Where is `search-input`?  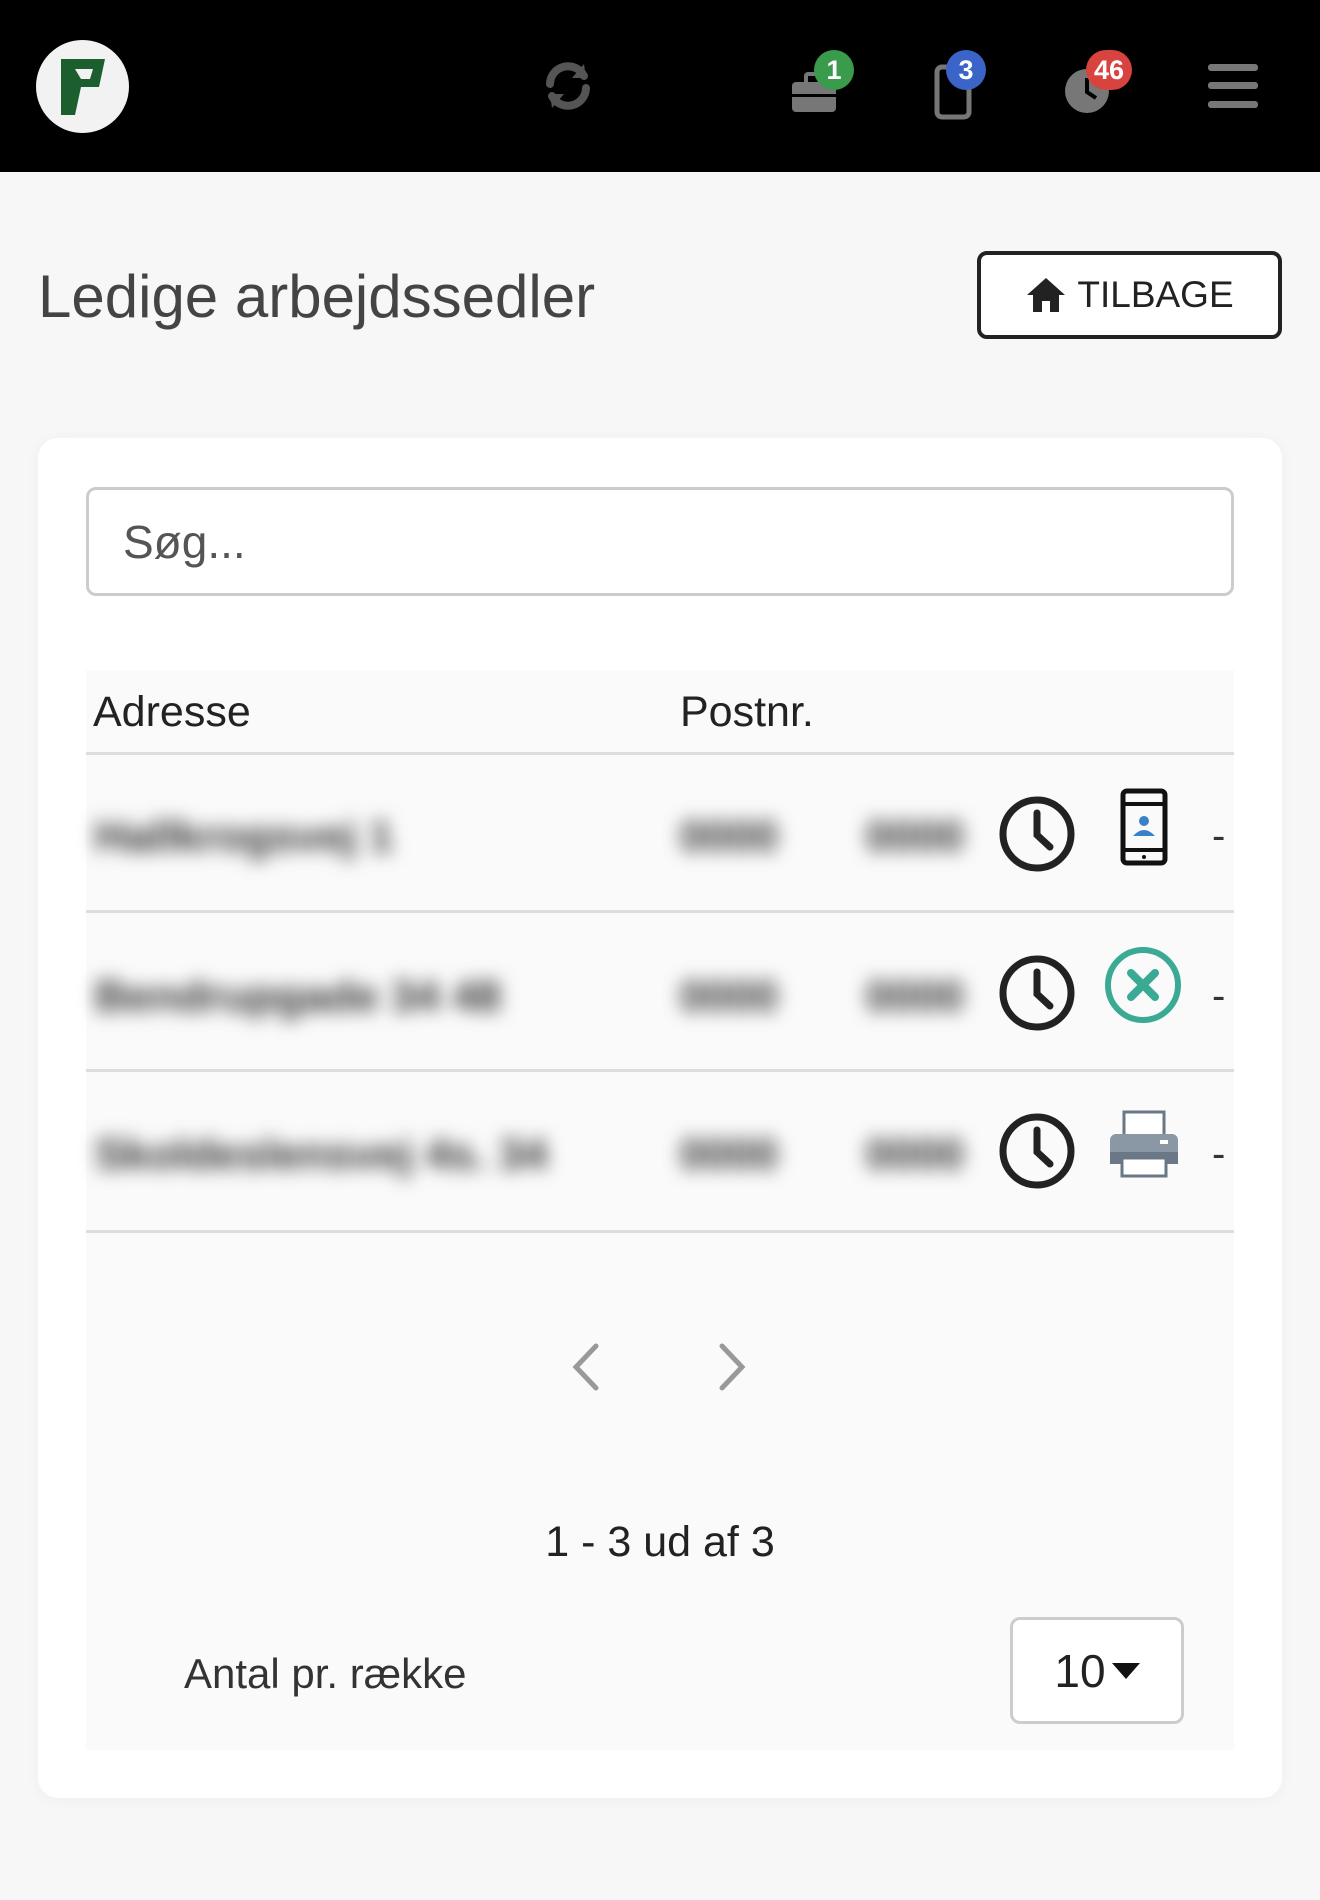 search-input is located at coordinates (660, 541).